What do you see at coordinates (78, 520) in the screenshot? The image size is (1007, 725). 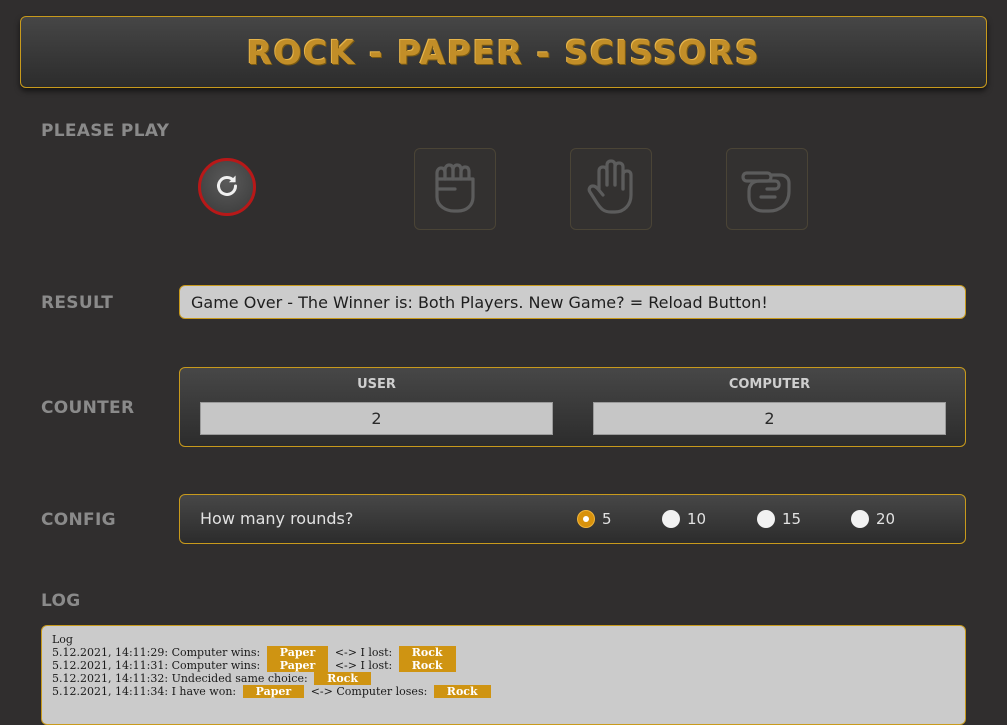 I see `config-label: CONFIG` at bounding box center [78, 520].